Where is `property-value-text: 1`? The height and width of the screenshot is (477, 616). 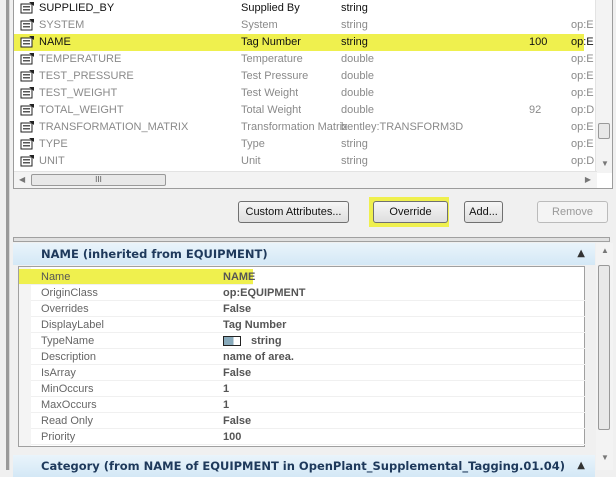
property-value-text: 1 is located at coordinates (226, 405).